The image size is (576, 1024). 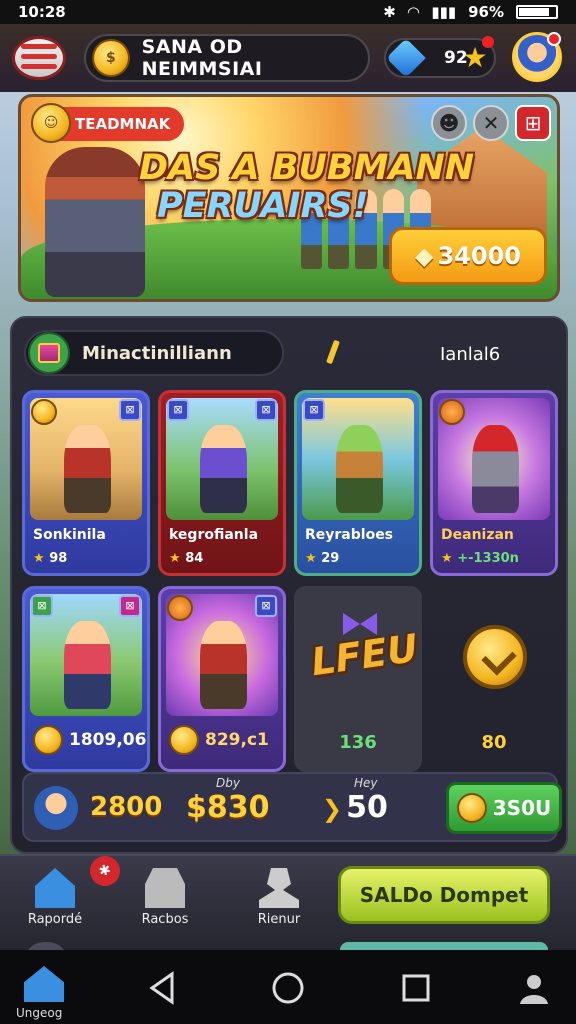 What do you see at coordinates (413, 12) in the screenshot?
I see `wifi-icon: ◠` at bounding box center [413, 12].